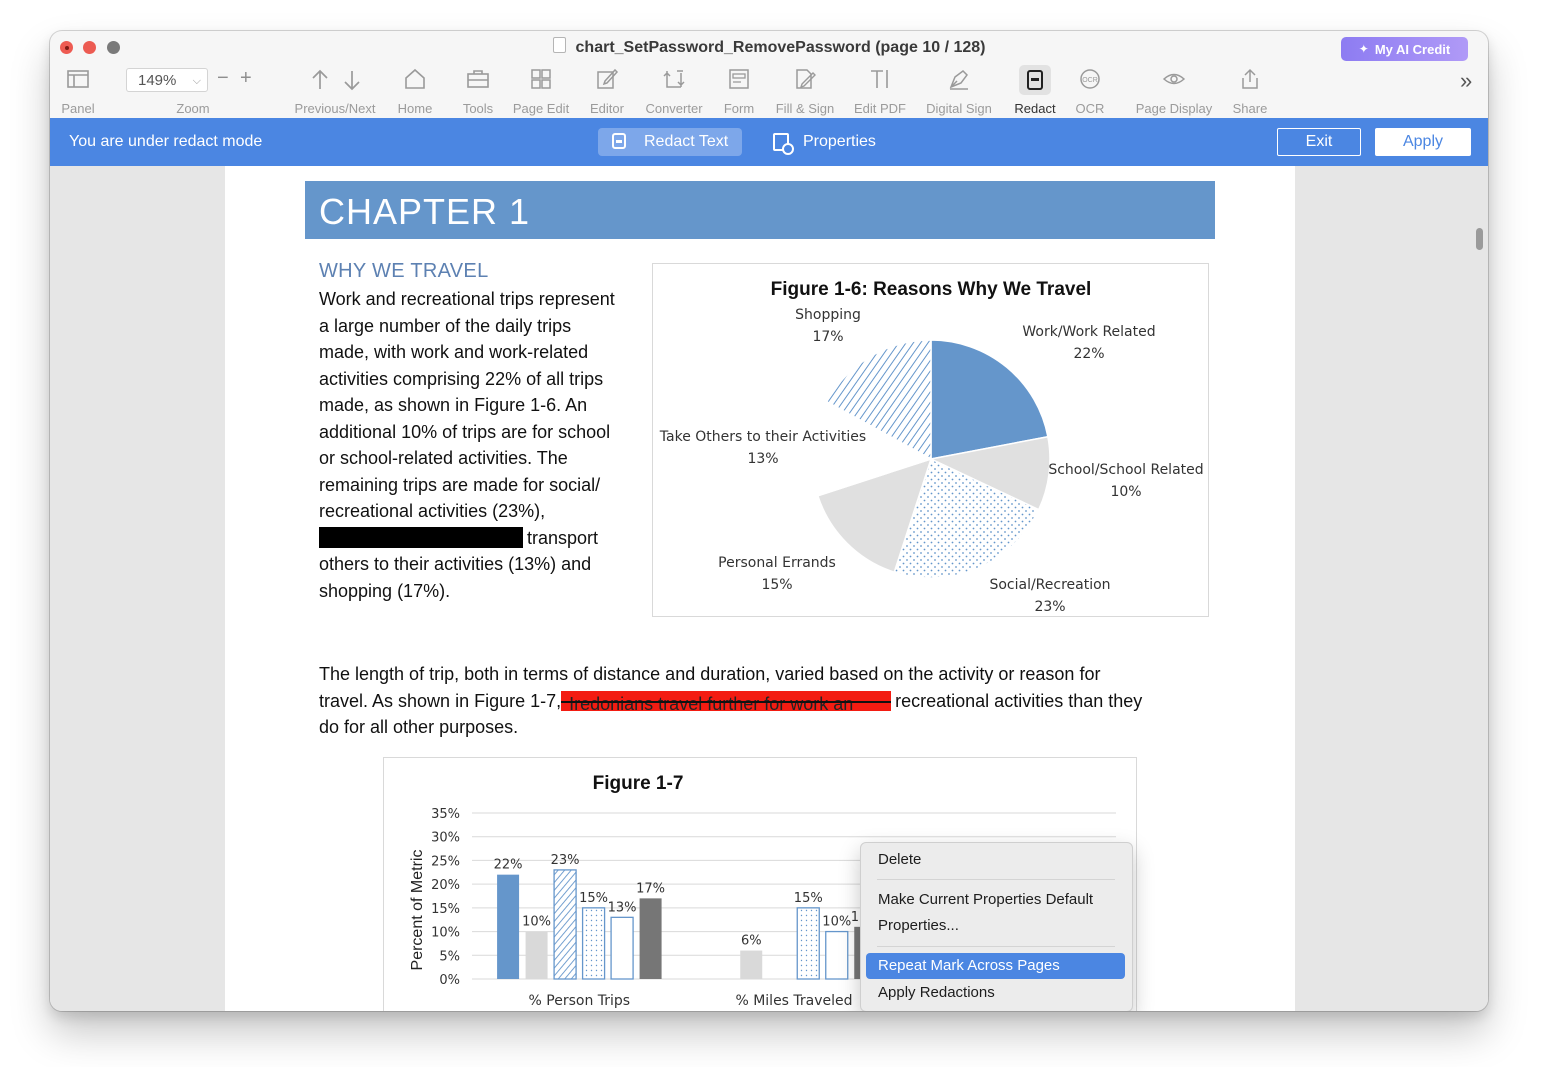 Image resolution: width=1543 pixels, height=1067 pixels. I want to click on fill-sign-icon, so click(805, 80).